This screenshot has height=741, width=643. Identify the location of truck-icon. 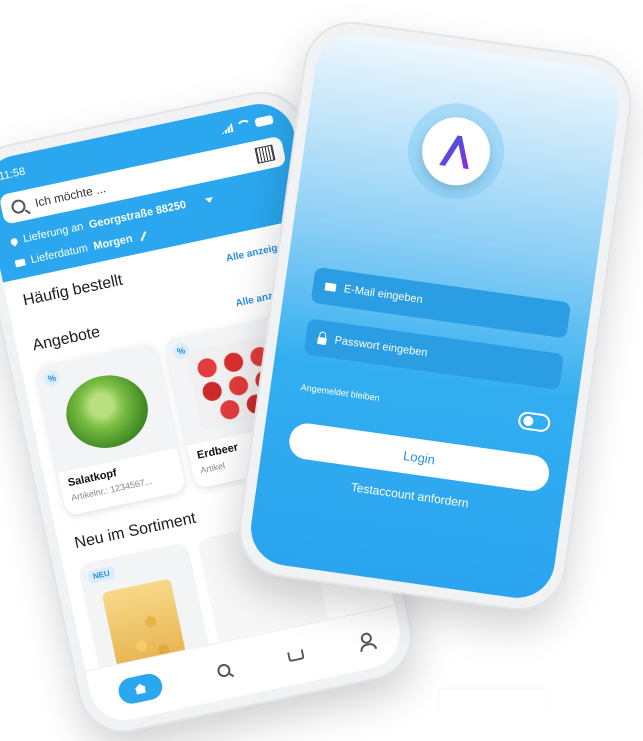
(20, 262).